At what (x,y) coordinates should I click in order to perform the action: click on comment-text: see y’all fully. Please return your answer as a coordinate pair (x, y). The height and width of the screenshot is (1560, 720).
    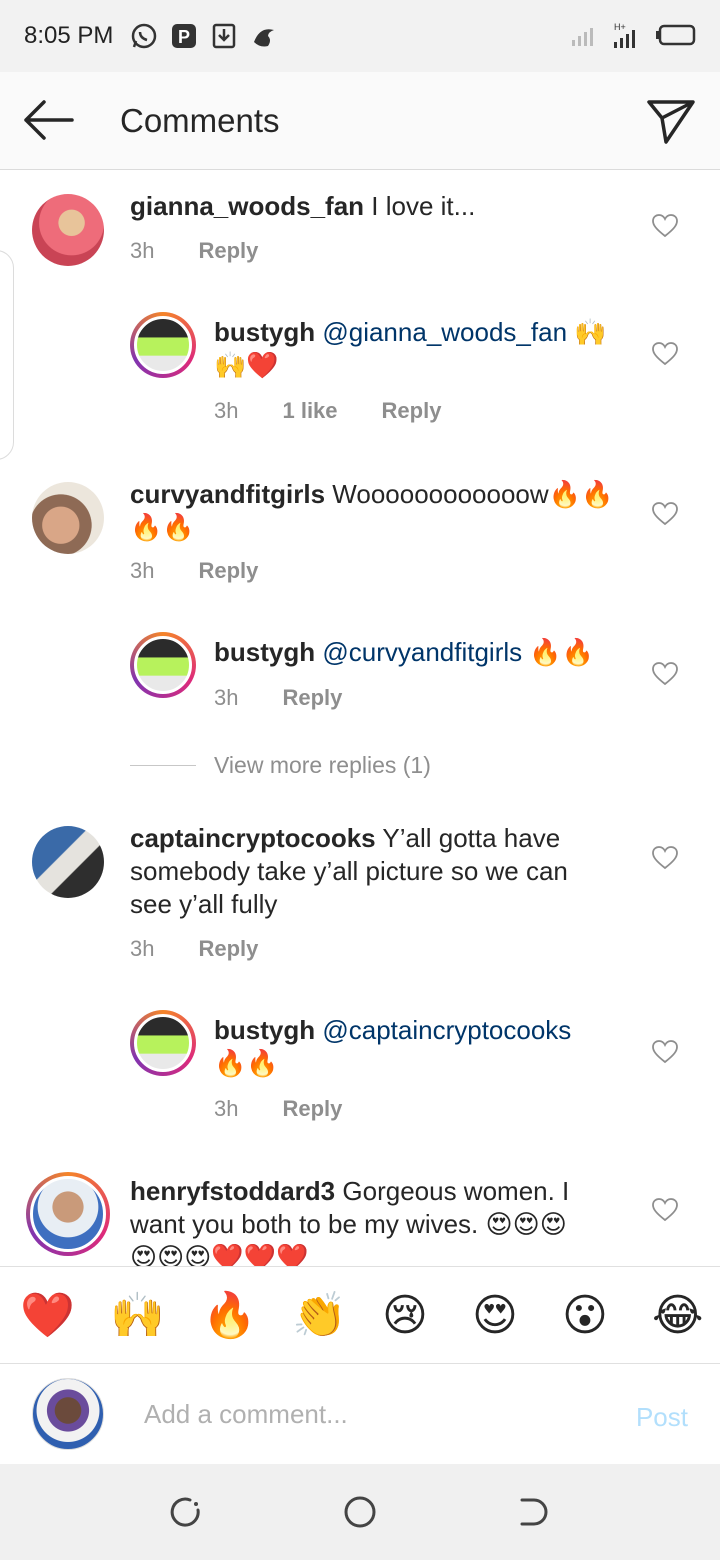
    Looking at the image, I should click on (204, 904).